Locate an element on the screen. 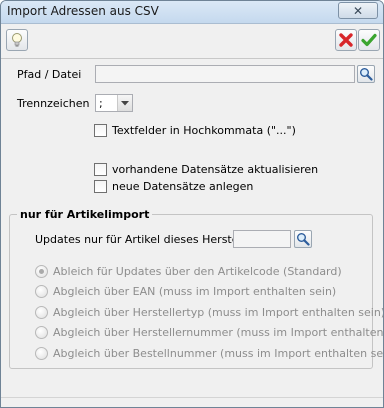 The height and width of the screenshot is (408, 384). update-existing-label: vorhandene Datensätze aktualisieren is located at coordinates (215, 169).